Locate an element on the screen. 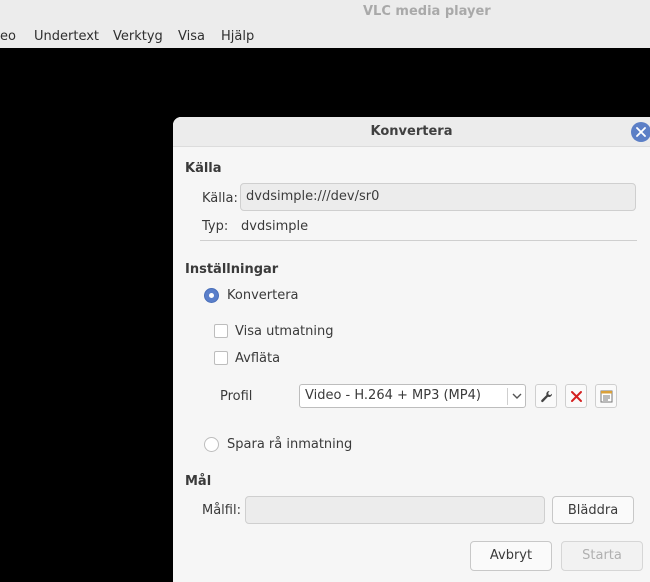 The width and height of the screenshot is (650, 582). menubar: eo Undertext Verktyg Visa Hjälp is located at coordinates (325, 37).